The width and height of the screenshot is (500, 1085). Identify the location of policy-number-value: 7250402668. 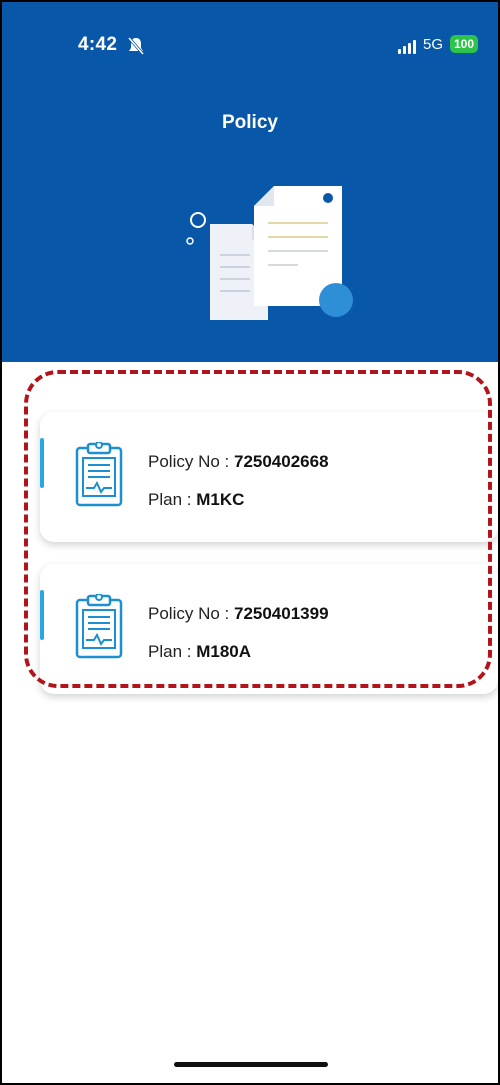
(281, 461).